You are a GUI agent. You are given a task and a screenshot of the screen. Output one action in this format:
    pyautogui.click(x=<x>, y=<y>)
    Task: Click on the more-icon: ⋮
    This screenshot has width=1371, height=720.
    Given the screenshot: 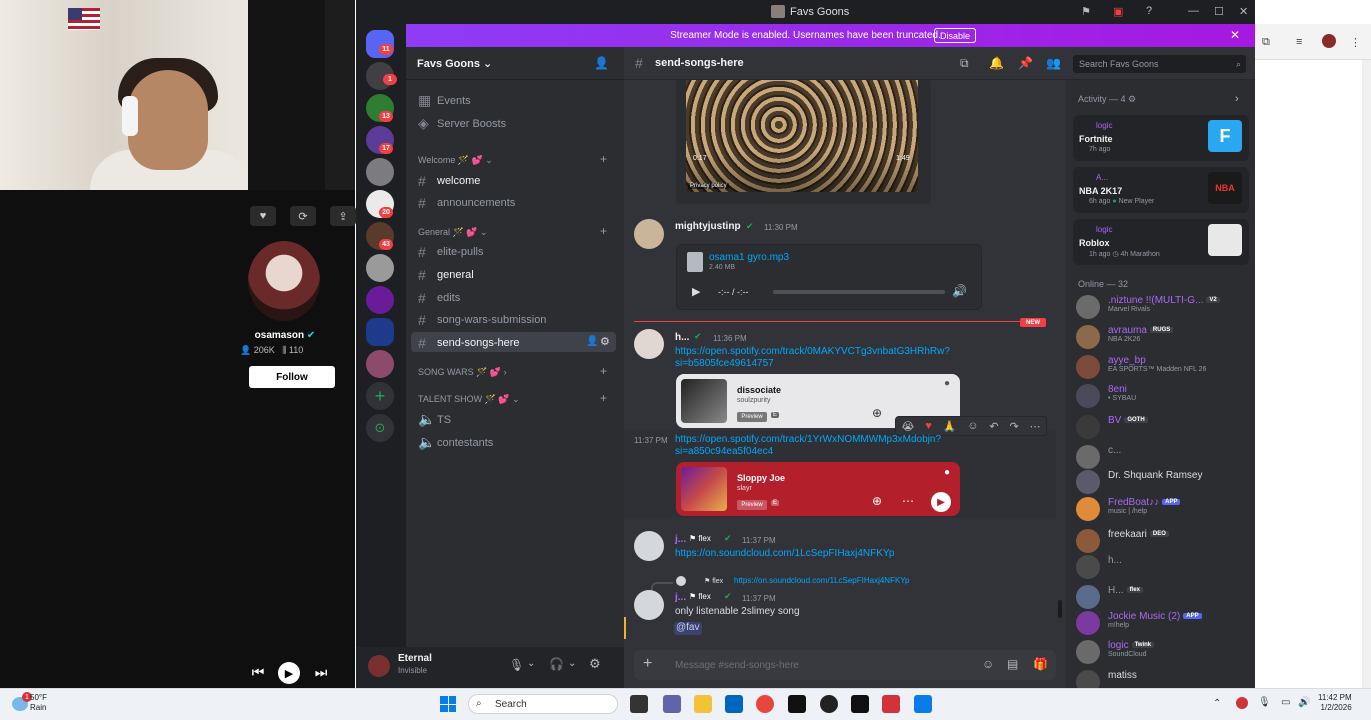 What is the action you would take?
    pyautogui.click(x=1355, y=42)
    